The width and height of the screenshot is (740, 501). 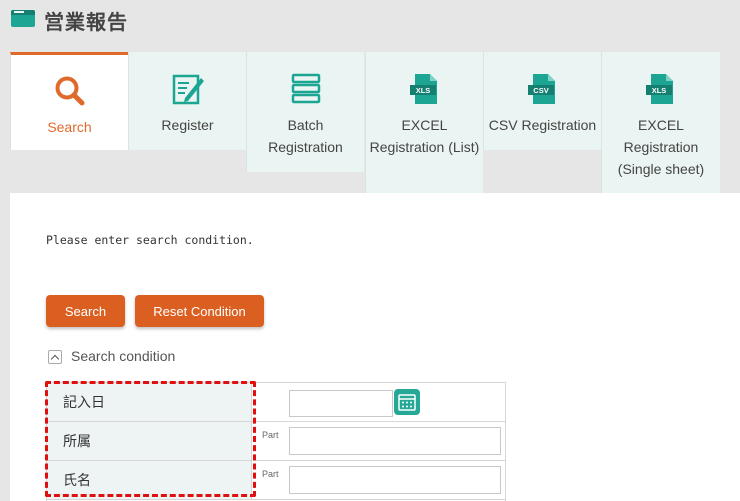 I want to click on name-label: 氏名, so click(x=77, y=480).